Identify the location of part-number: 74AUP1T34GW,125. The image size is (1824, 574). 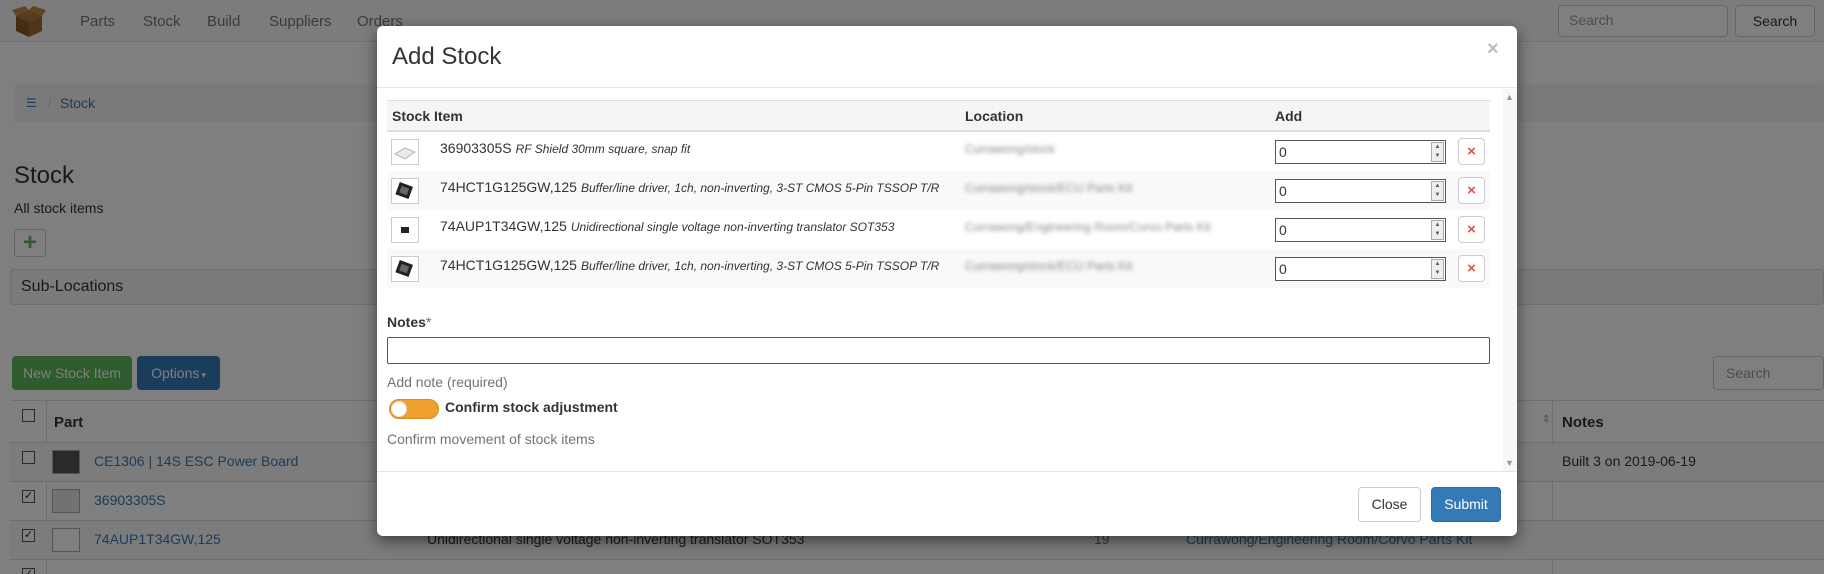
(503, 226).